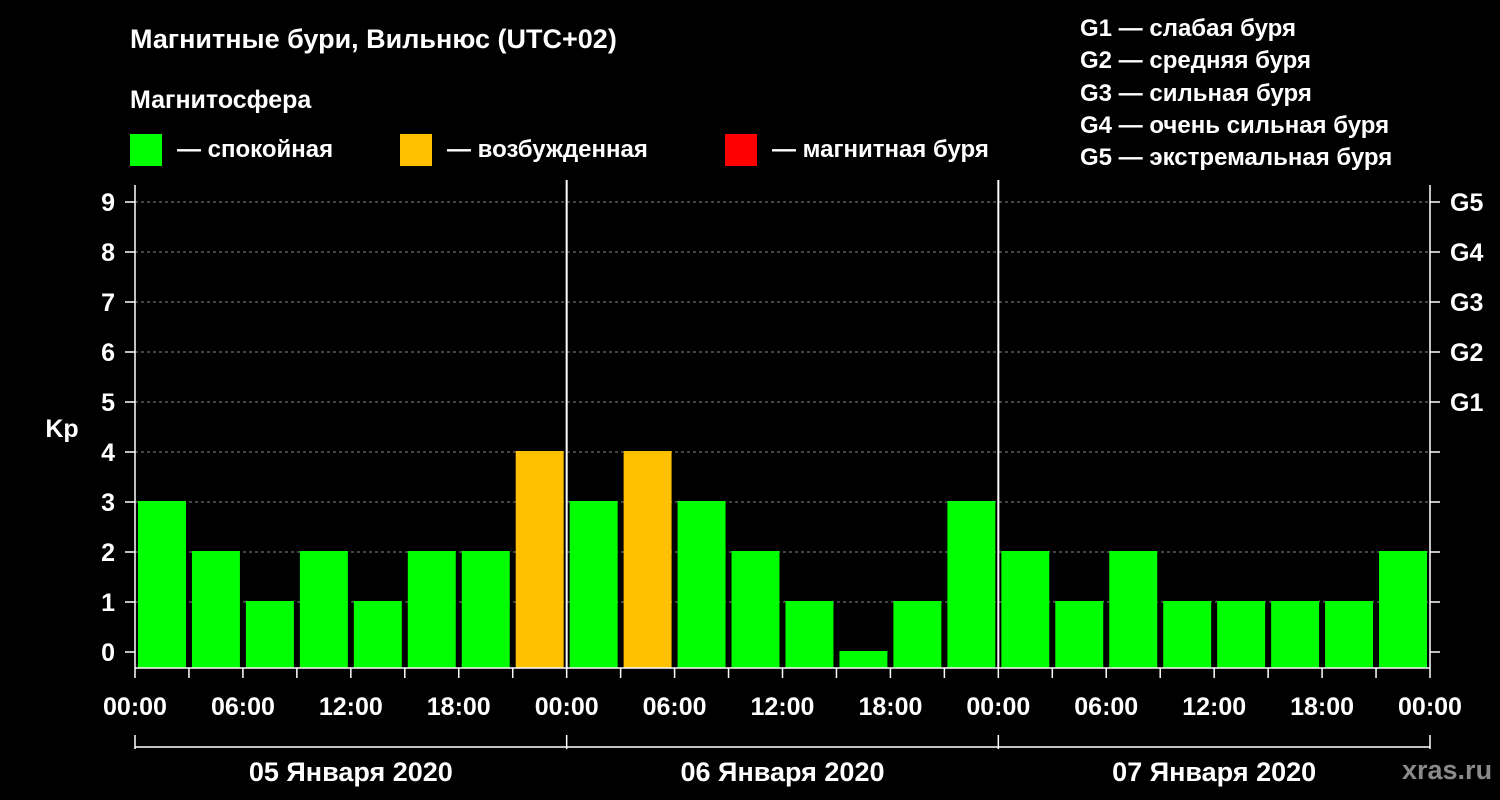  Describe the element at coordinates (1447, 770) in the screenshot. I see `watermark: xras.ru` at that location.